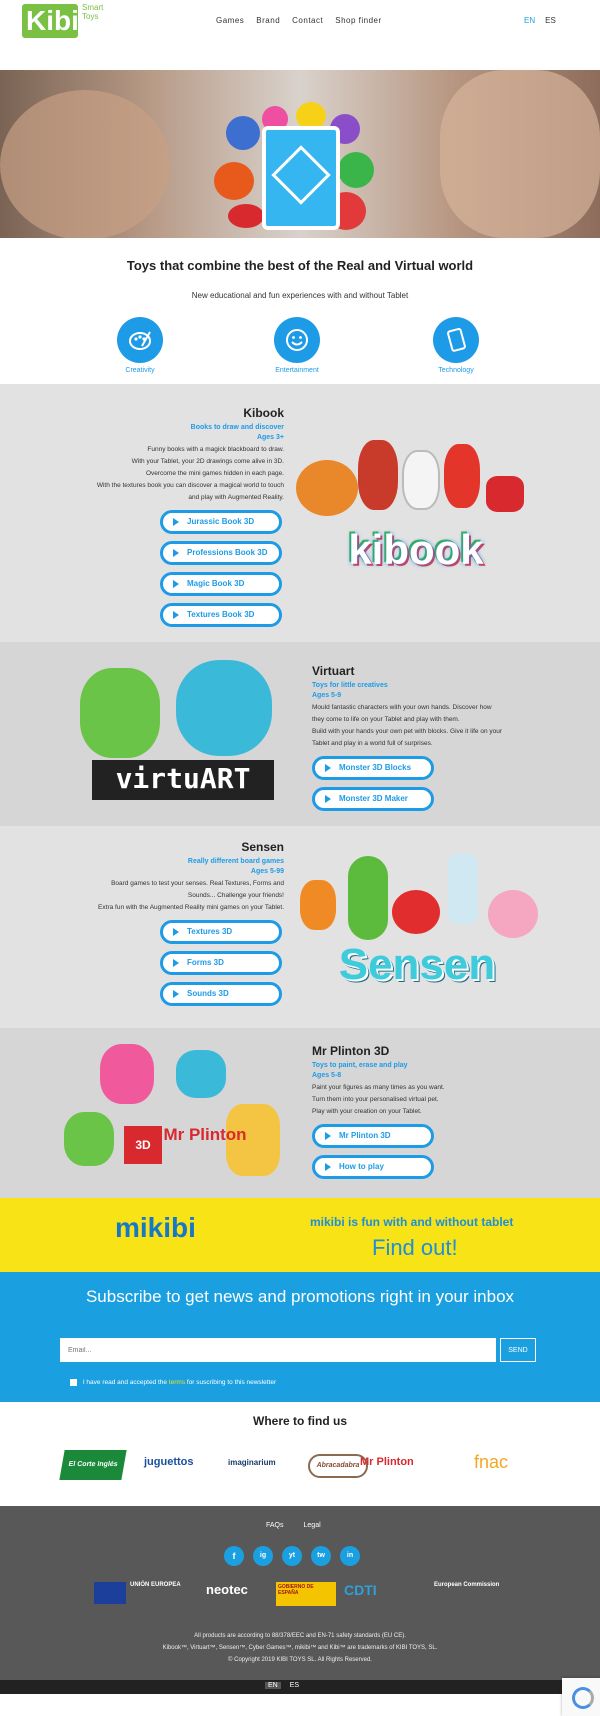  What do you see at coordinates (268, 20) in the screenshot?
I see `nav-brand: Brand` at bounding box center [268, 20].